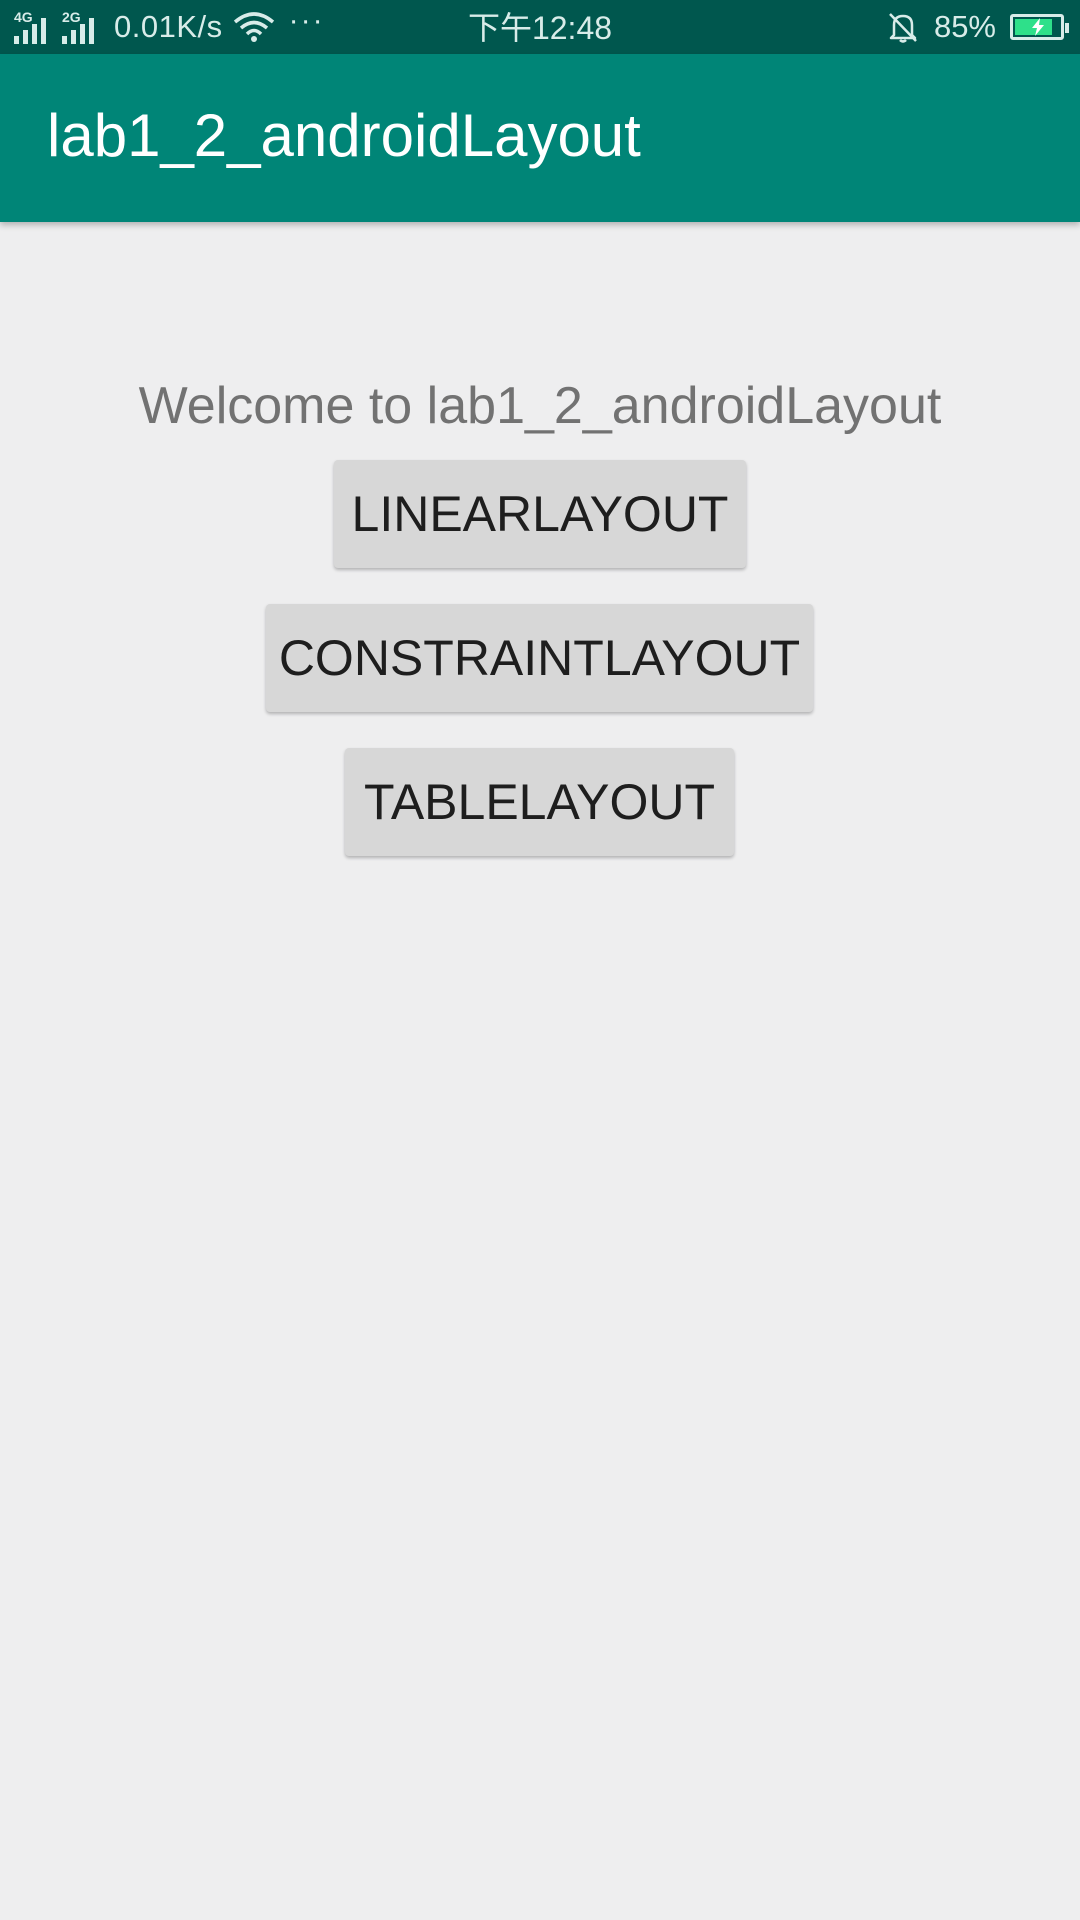 Image resolution: width=1080 pixels, height=1920 pixels. What do you see at coordinates (540, 514) in the screenshot?
I see `linearlayout-button: LINEARLAYOUT` at bounding box center [540, 514].